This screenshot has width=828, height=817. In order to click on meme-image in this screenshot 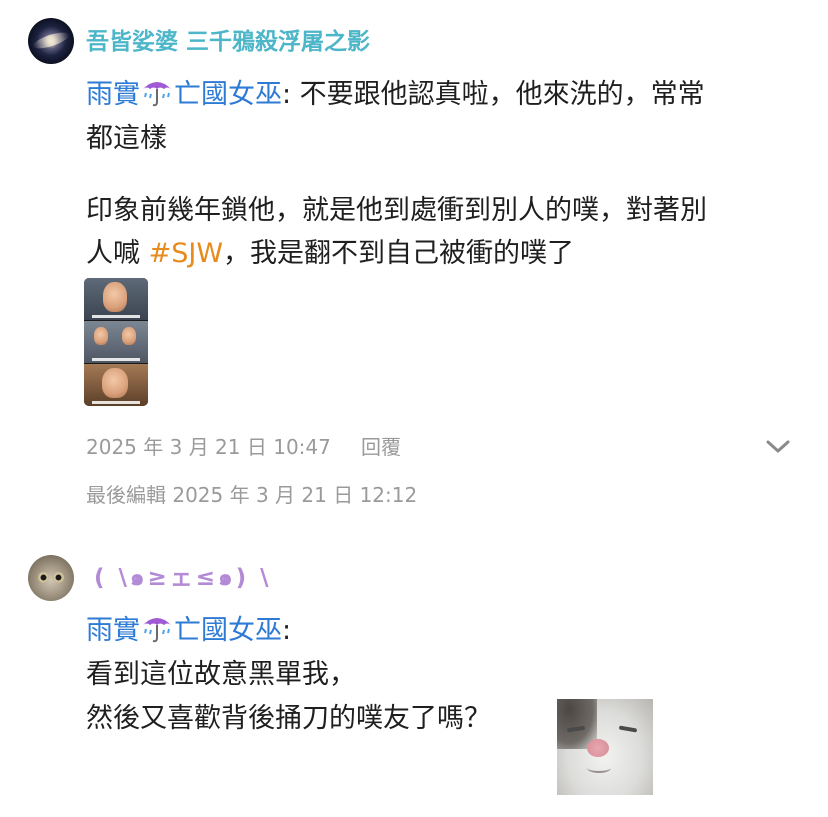, I will do `click(116, 342)`.